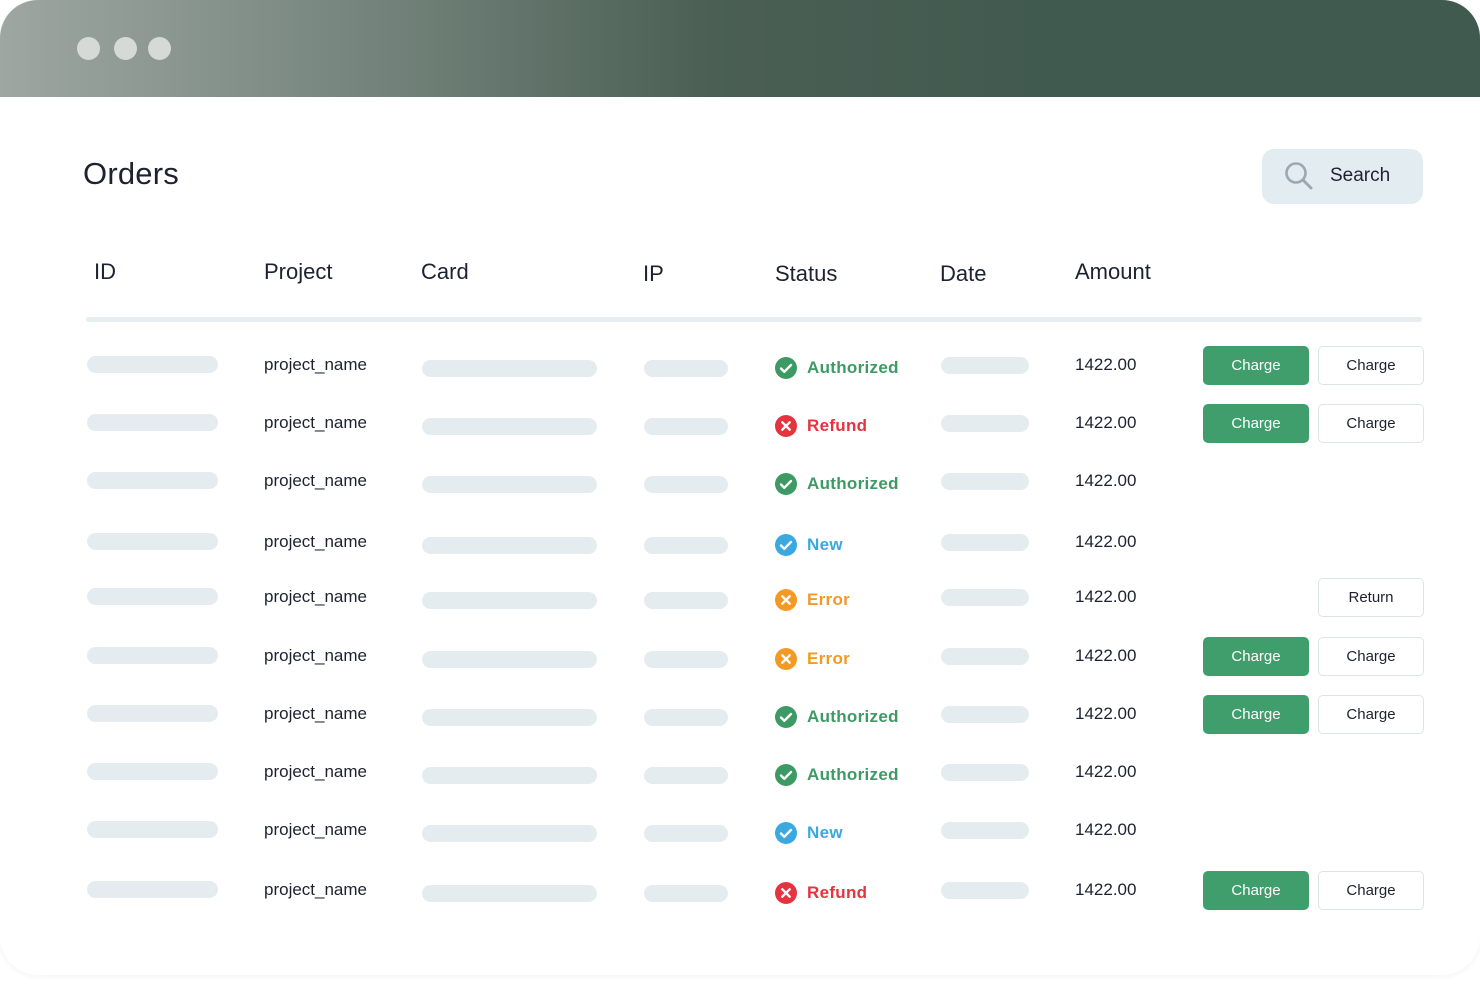  I want to click on header-divider, so click(754, 319).